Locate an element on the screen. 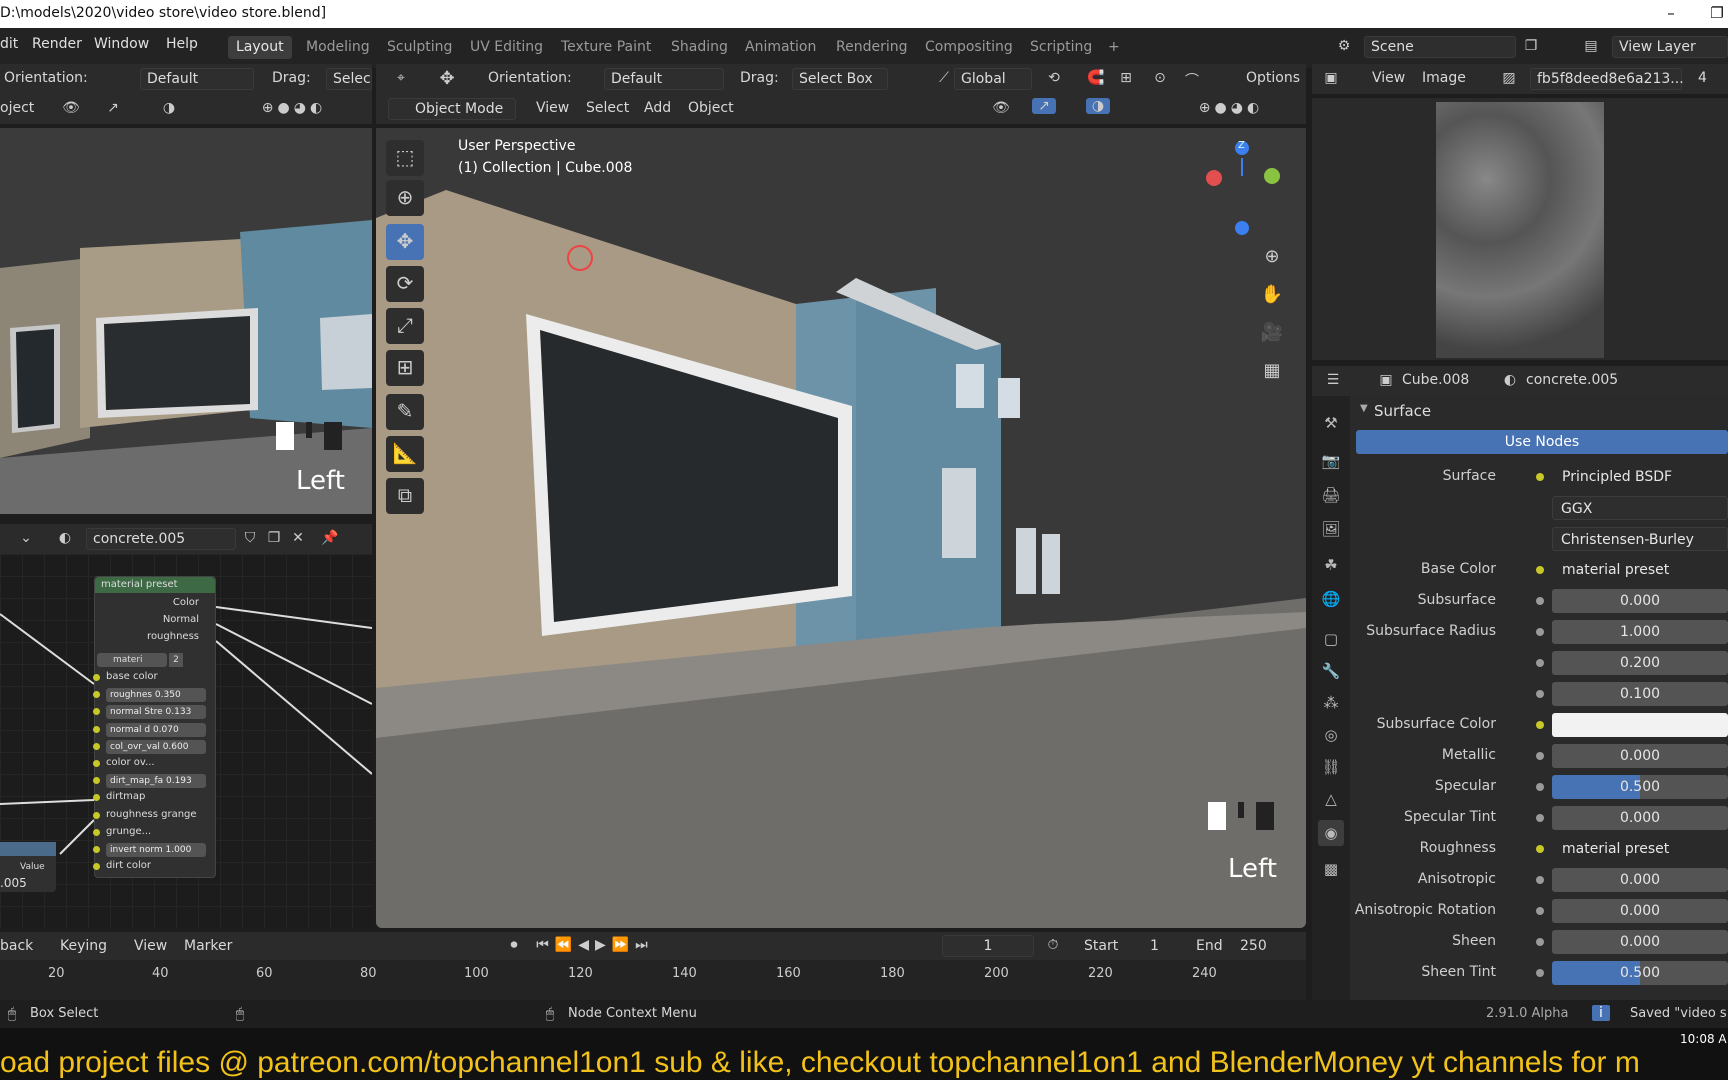 The height and width of the screenshot is (1080, 1728). left-mode-dropdown: oject is located at coordinates (17, 108).